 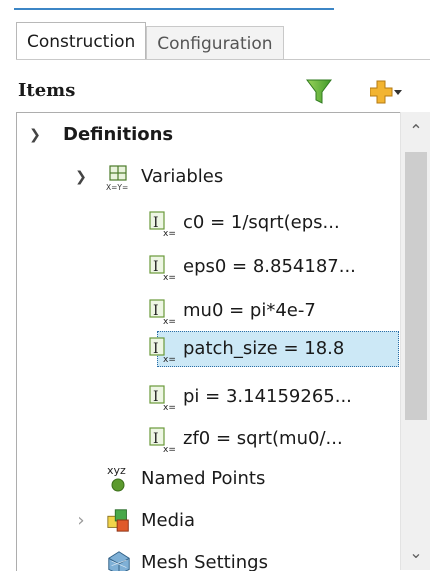 I want to click on tab-bar: Construction Configuration, so click(x=150, y=41).